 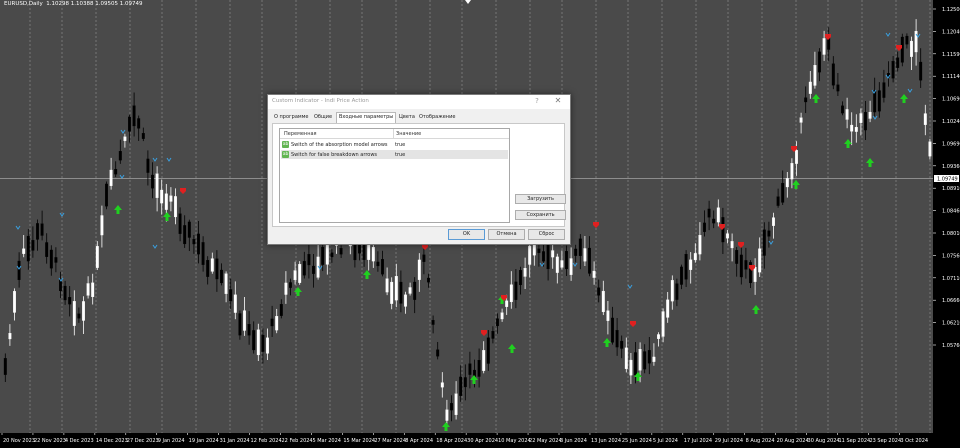 I want to click on price-label: 1.11140, so click(x=951, y=77).